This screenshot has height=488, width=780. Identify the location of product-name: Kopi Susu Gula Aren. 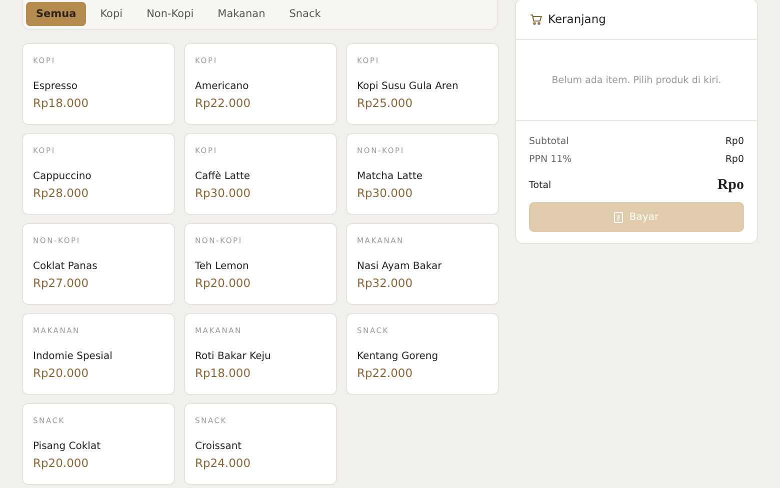
(408, 86).